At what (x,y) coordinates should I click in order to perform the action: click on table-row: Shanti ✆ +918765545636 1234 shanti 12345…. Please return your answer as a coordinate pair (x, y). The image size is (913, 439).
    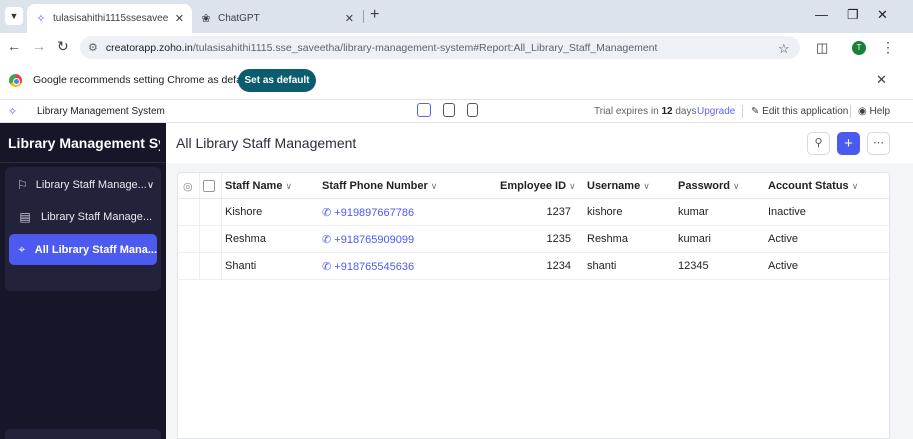
    Looking at the image, I should click on (533, 266).